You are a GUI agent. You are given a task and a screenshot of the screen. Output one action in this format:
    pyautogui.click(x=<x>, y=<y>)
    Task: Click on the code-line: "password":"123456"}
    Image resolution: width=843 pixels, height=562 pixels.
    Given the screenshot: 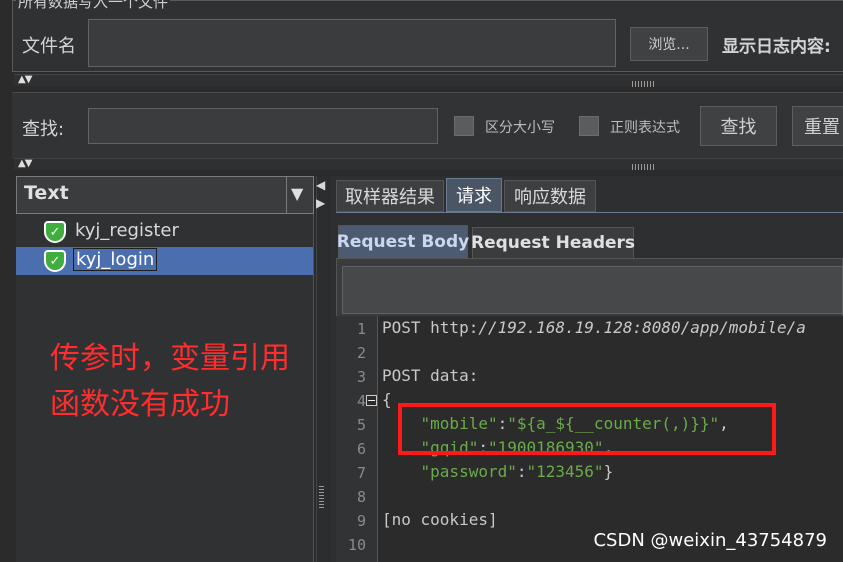 What is the action you would take?
    pyautogui.click(x=498, y=471)
    